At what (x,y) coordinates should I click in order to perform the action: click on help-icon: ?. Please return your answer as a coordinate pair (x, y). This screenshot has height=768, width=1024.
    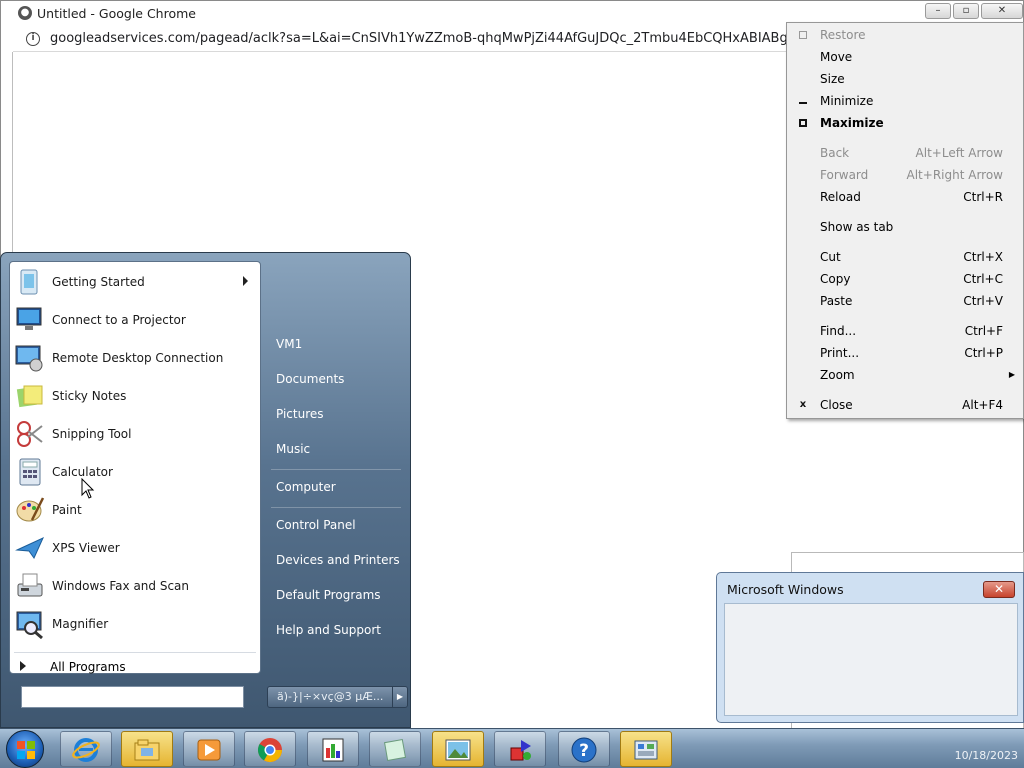
    Looking at the image, I should click on (584, 750).